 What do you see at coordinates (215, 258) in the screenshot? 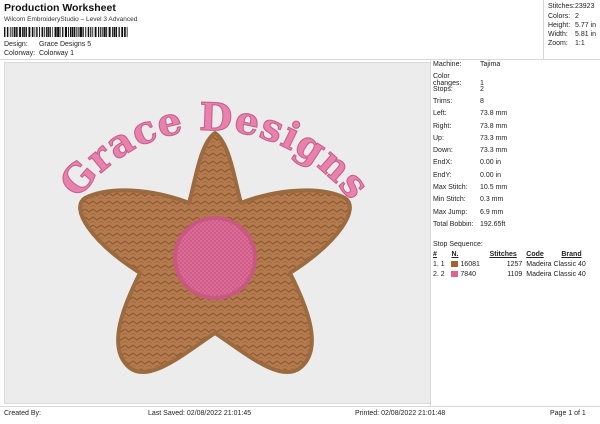
I see `flower-center` at bounding box center [215, 258].